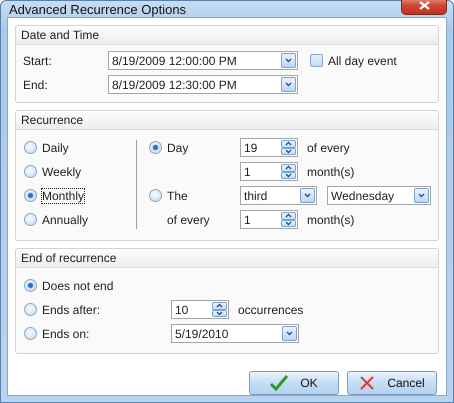 Image resolution: width=454 pixels, height=403 pixels. Describe the element at coordinates (316, 60) in the screenshot. I see `checkbox` at that location.